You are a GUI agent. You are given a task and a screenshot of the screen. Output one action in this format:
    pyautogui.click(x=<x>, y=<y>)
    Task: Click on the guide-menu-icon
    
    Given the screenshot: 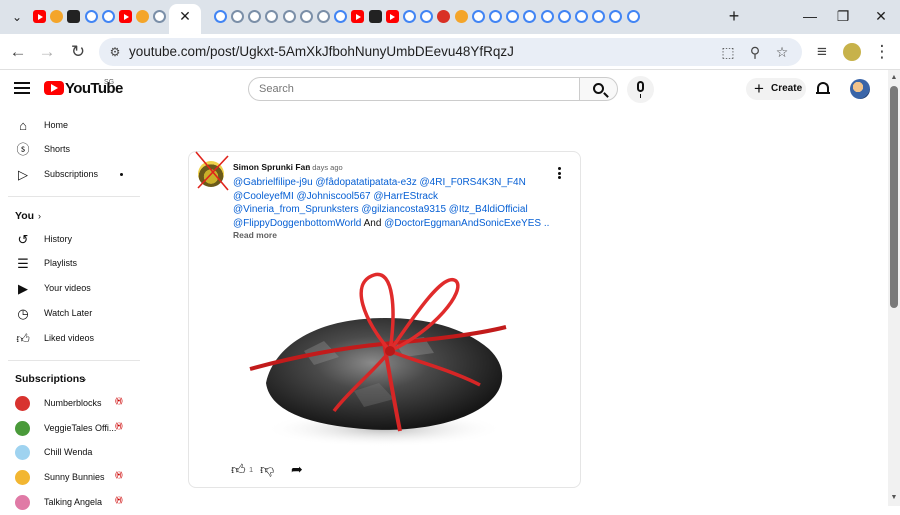 What is the action you would take?
    pyautogui.click(x=22, y=88)
    